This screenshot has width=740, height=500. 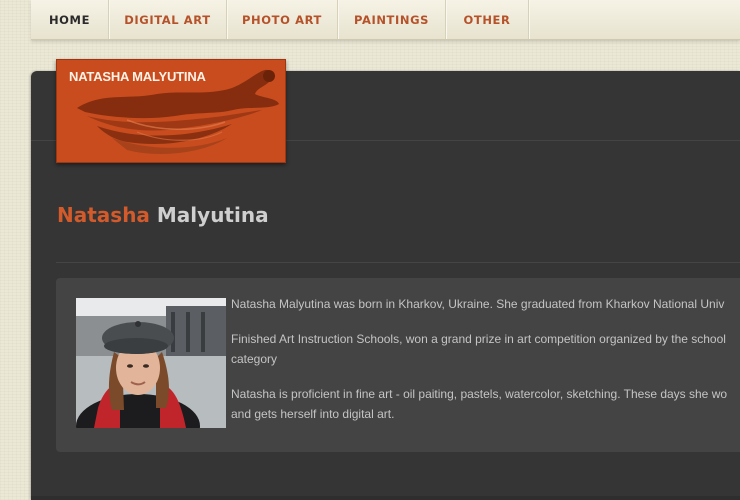 What do you see at coordinates (398, 262) in the screenshot?
I see `section-divider` at bounding box center [398, 262].